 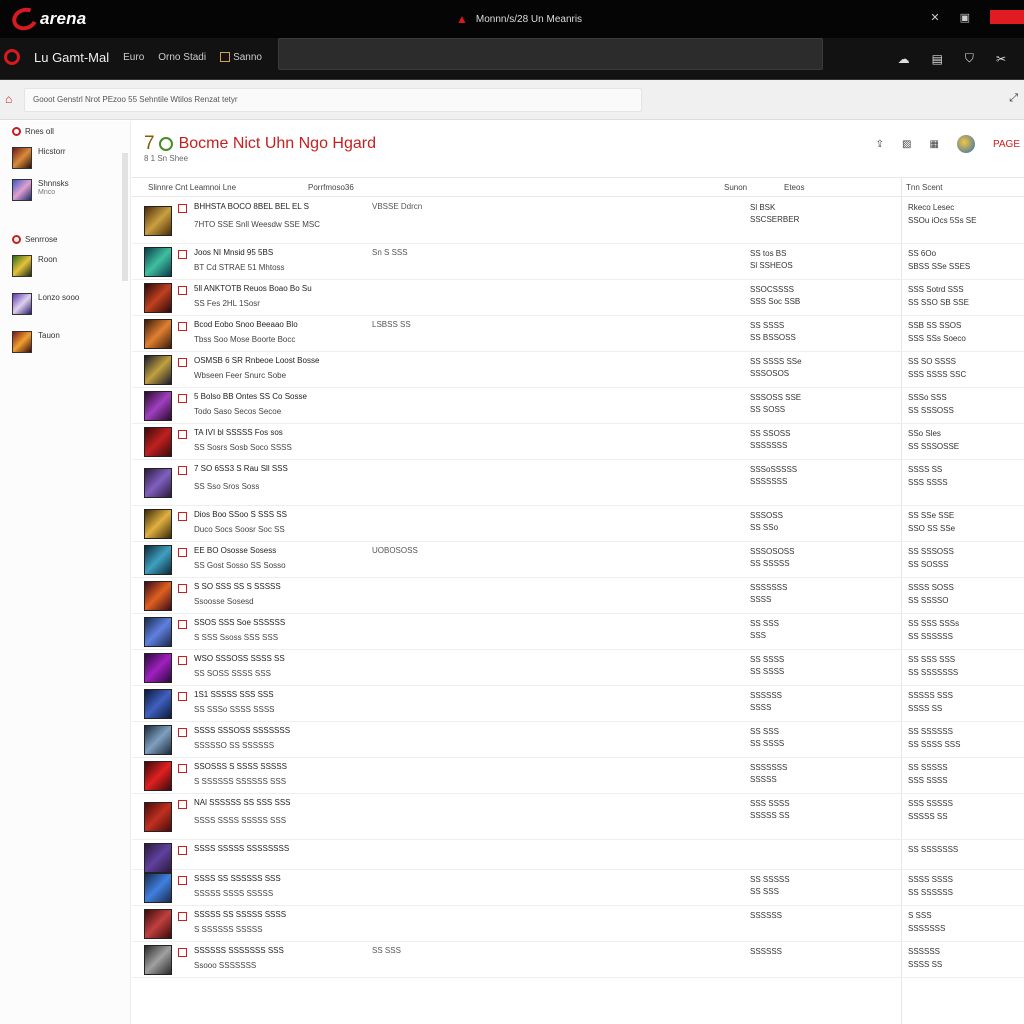 I want to click on expand-icon: ⤢, so click(x=1013, y=98).